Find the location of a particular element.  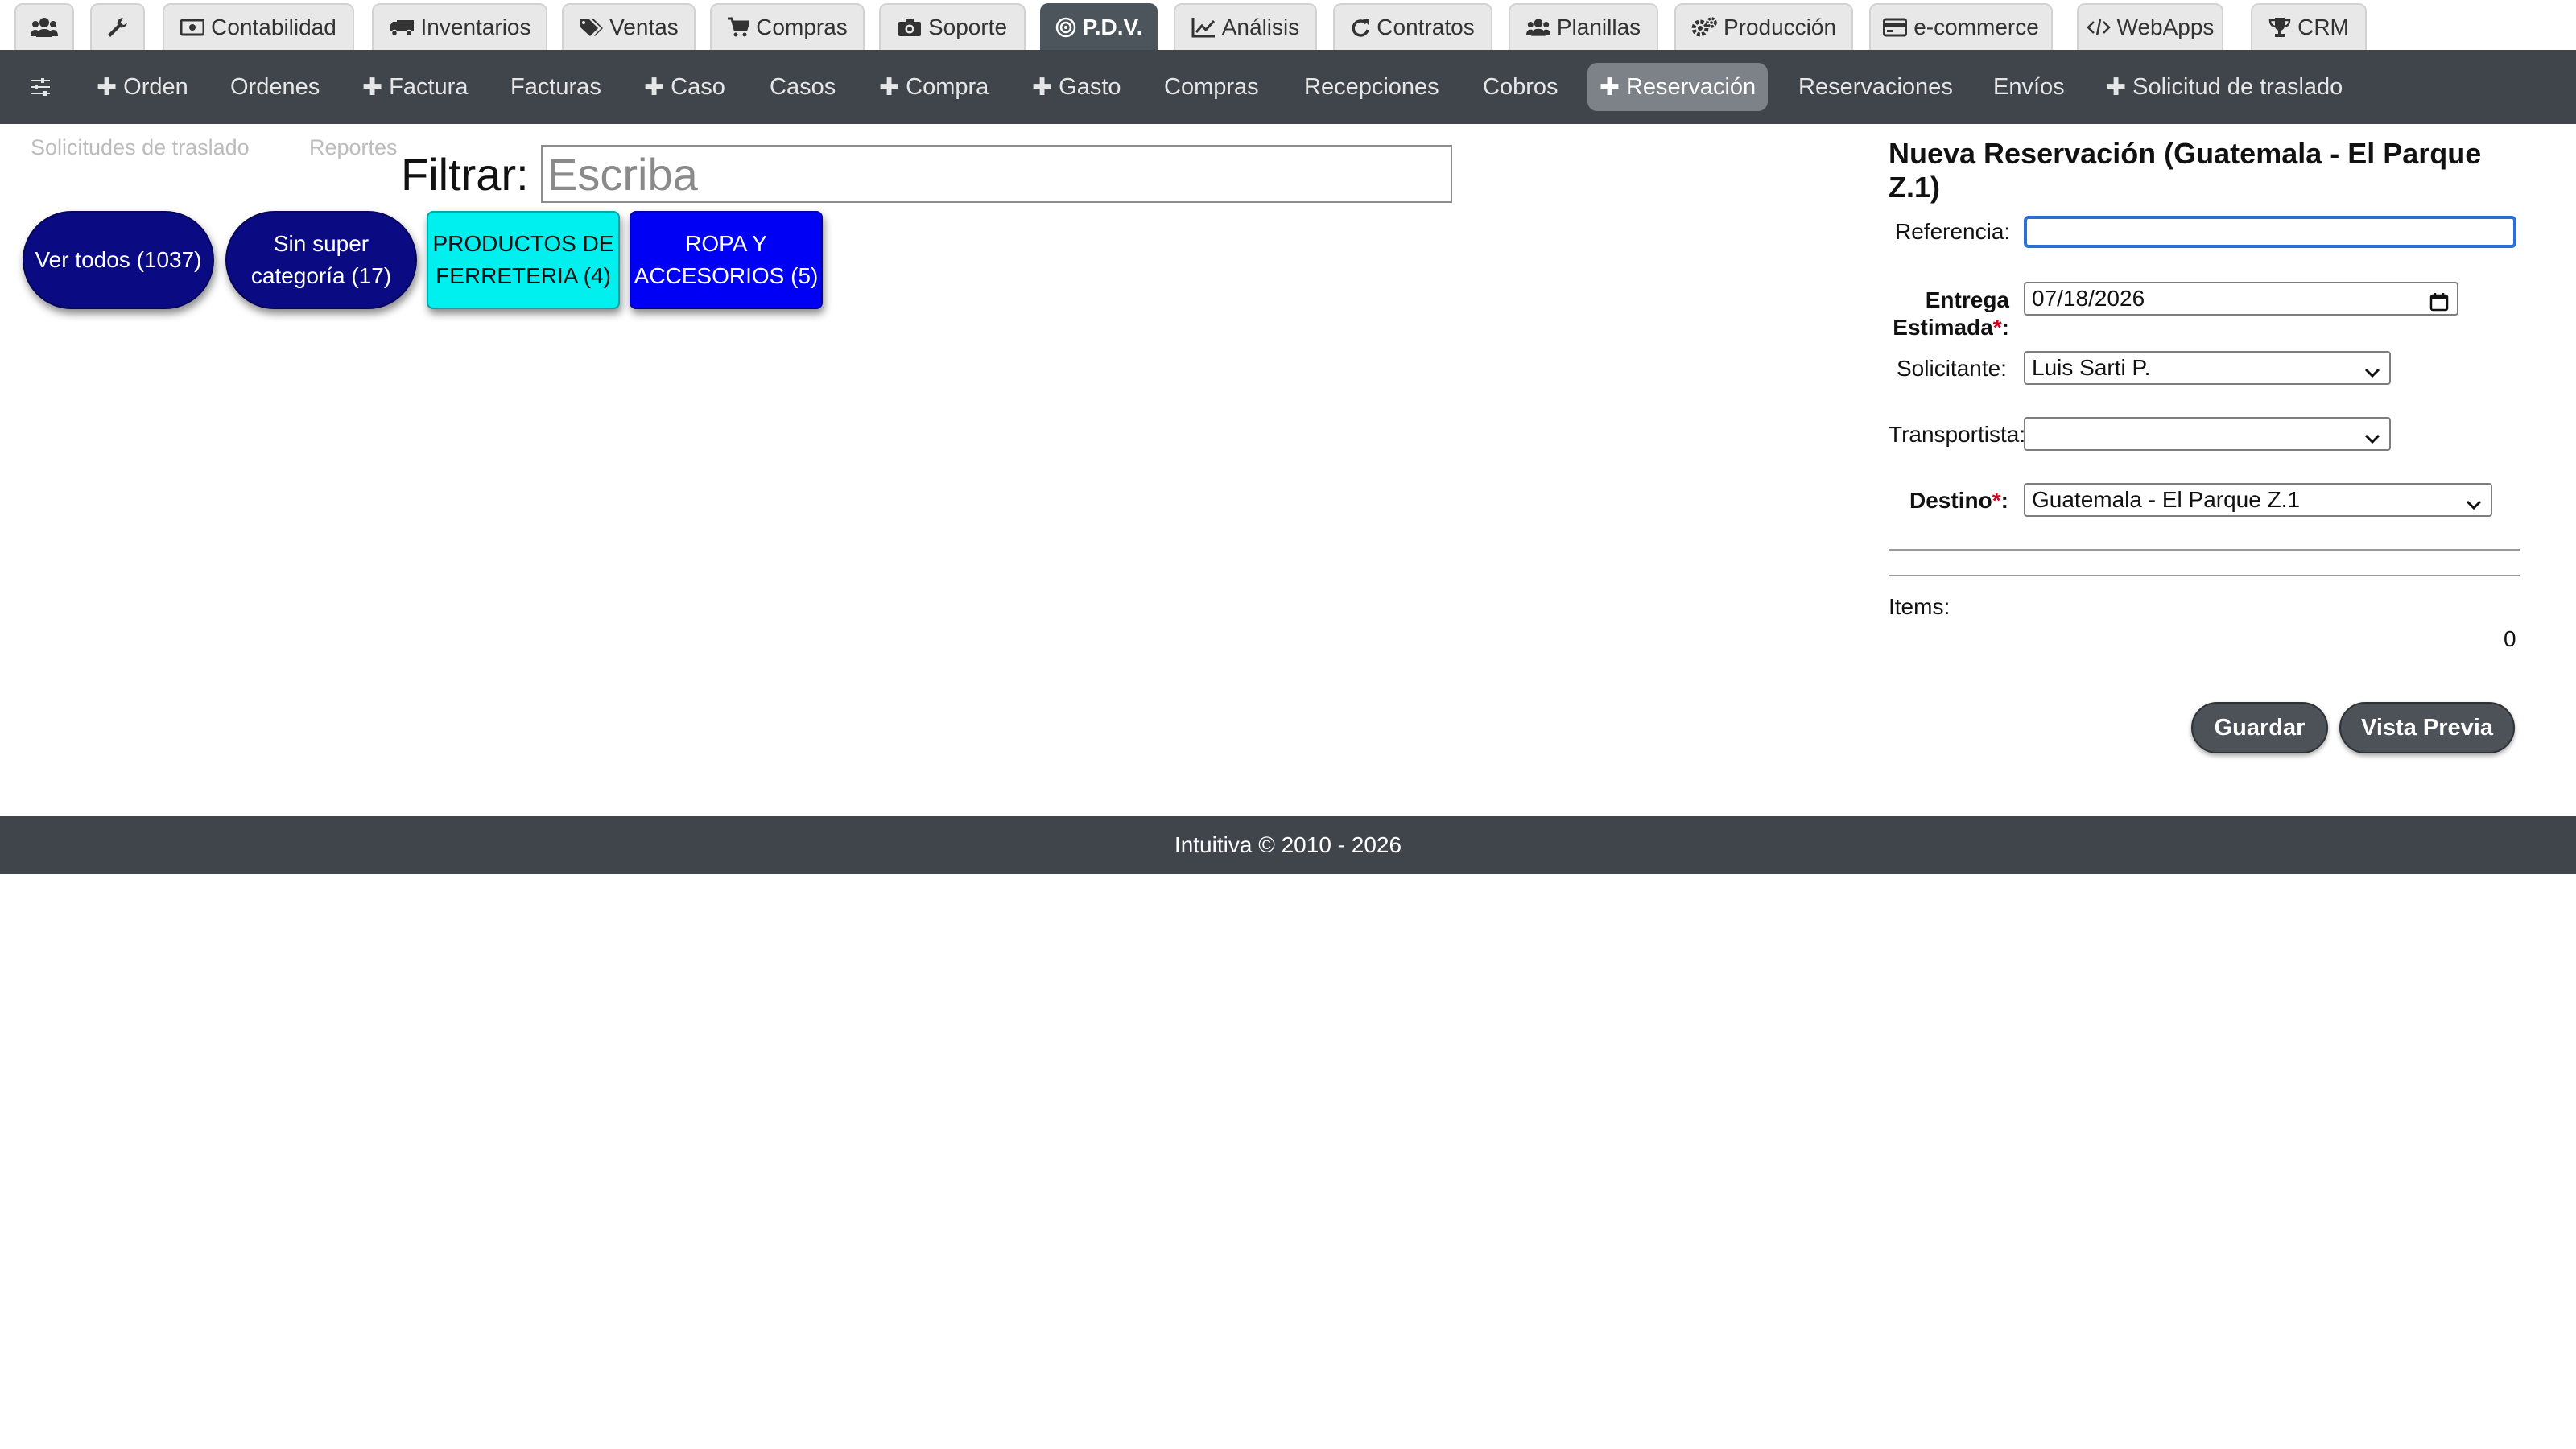

destino-select: Guatemala - El Parque Z.1 is located at coordinates (2258, 500).